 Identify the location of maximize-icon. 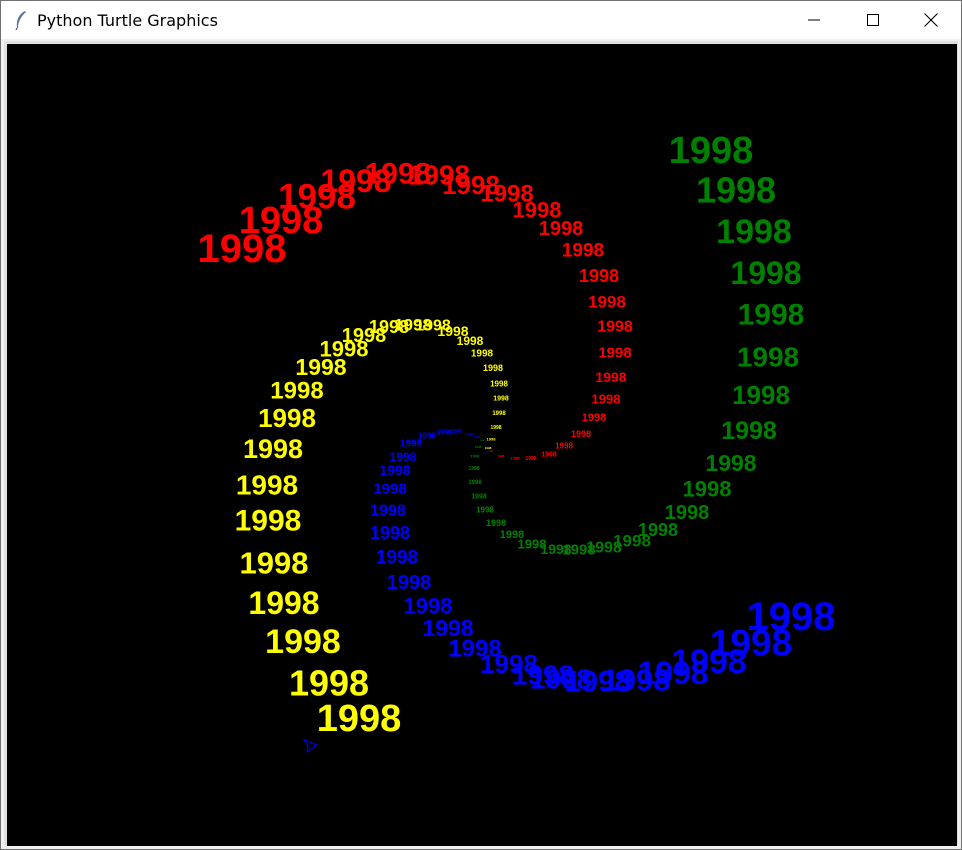
(873, 20).